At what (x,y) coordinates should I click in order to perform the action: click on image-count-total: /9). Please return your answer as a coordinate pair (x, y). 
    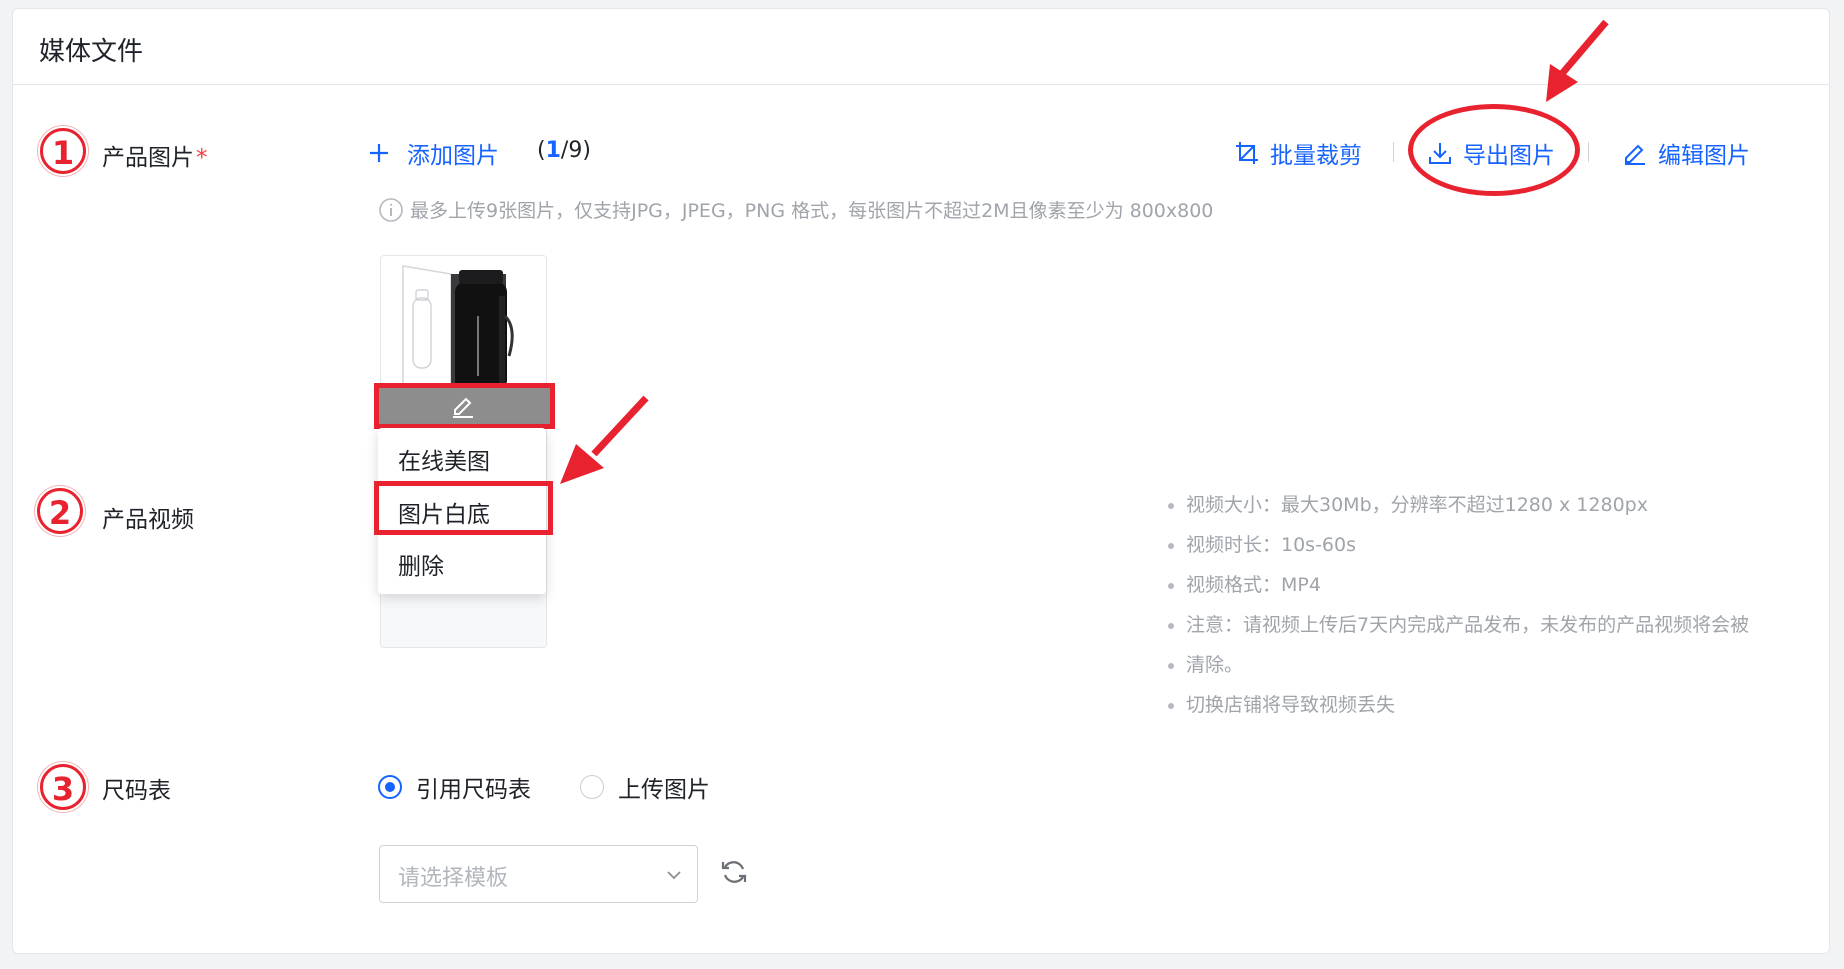
    Looking at the image, I should click on (575, 150).